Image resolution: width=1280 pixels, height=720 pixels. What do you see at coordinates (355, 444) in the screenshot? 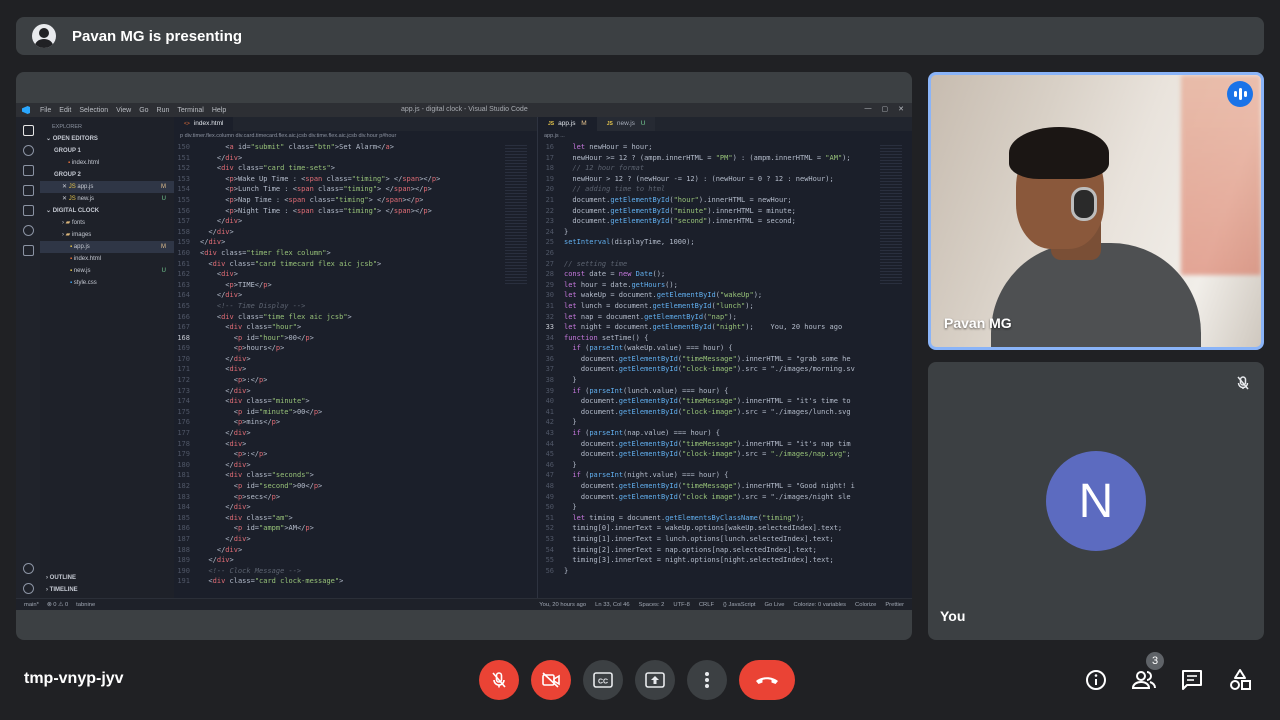
I see `code-line: 178 <div>` at bounding box center [355, 444].